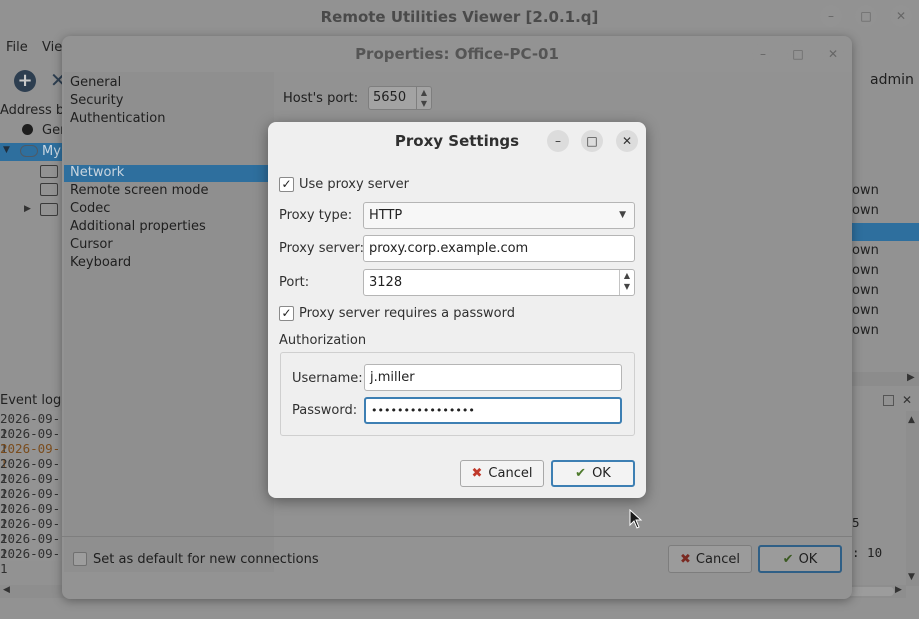  I want to click on proxy-ok-button: ✔ OK, so click(593, 473).